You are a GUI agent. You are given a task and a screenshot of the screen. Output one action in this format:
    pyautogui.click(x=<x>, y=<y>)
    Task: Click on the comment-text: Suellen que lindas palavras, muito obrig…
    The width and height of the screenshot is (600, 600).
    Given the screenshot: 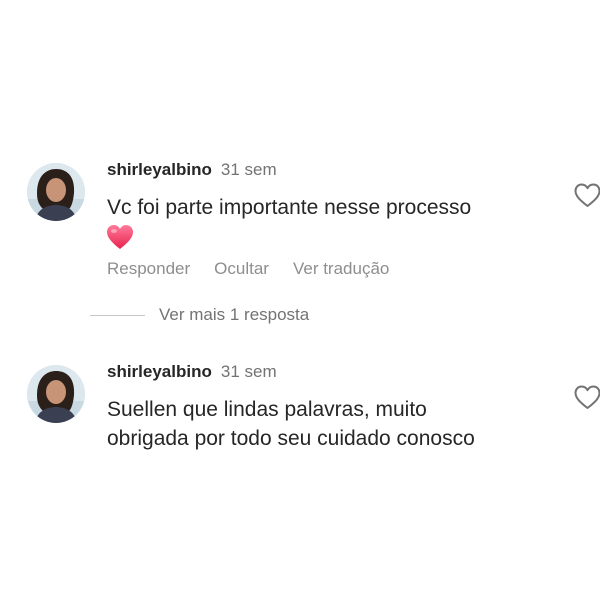 What is the action you would take?
    pyautogui.click(x=327, y=424)
    